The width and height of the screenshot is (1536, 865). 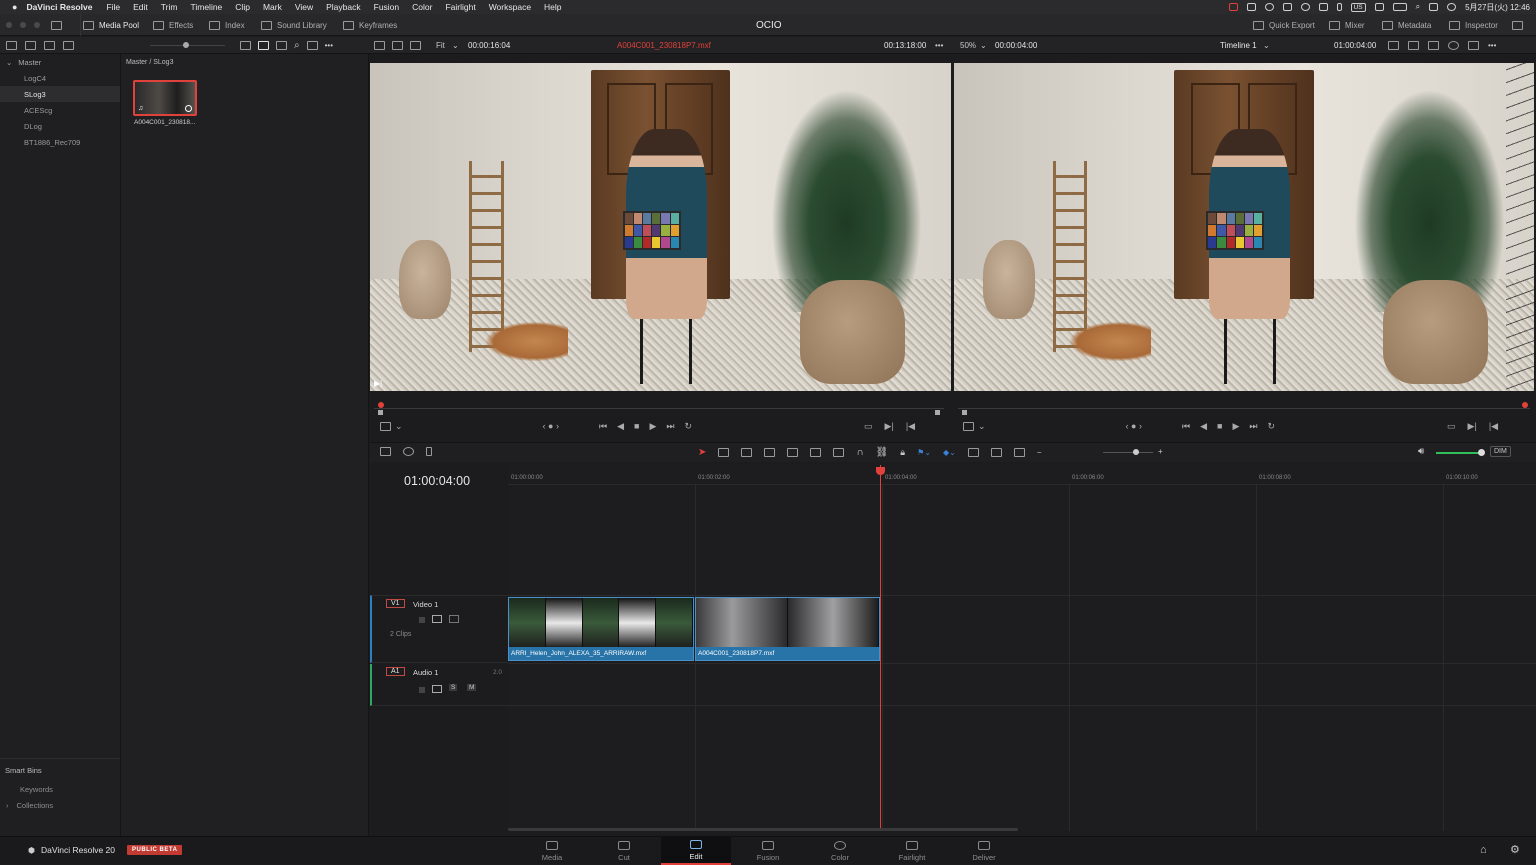 I want to click on sync-bin-icon, so click(x=68, y=45).